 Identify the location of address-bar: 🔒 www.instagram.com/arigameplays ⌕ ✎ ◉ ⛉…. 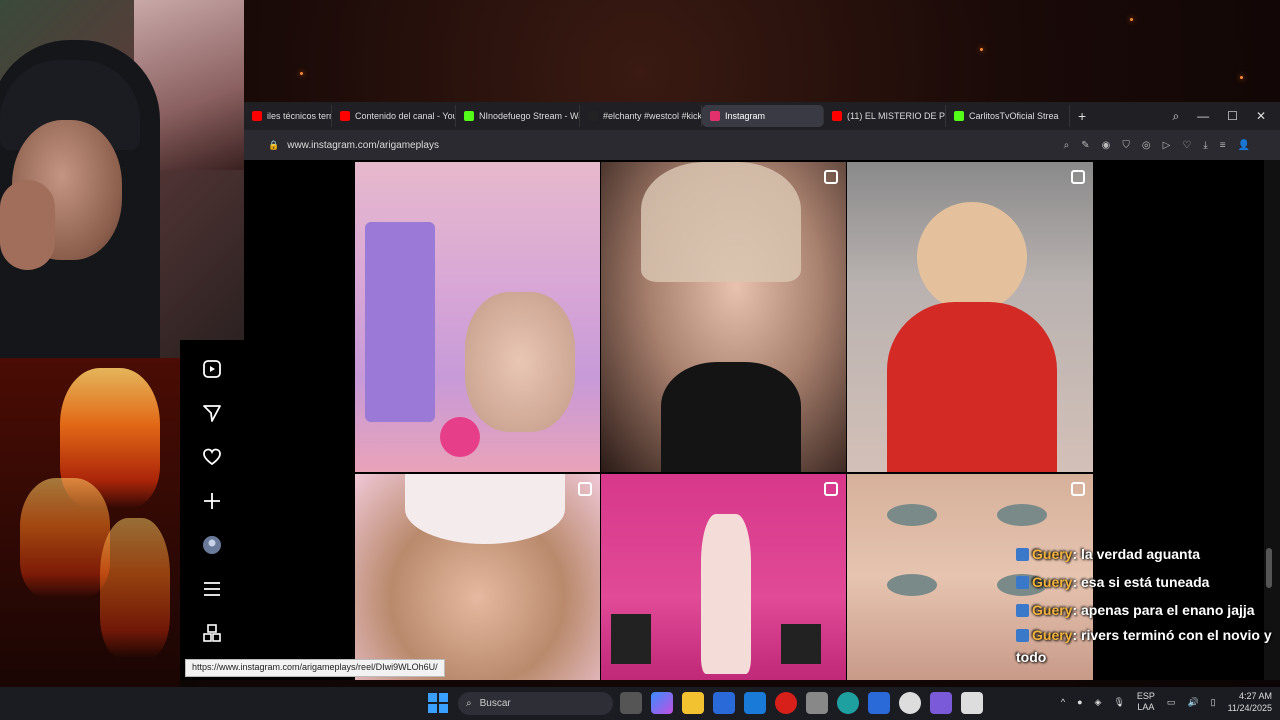
(762, 145).